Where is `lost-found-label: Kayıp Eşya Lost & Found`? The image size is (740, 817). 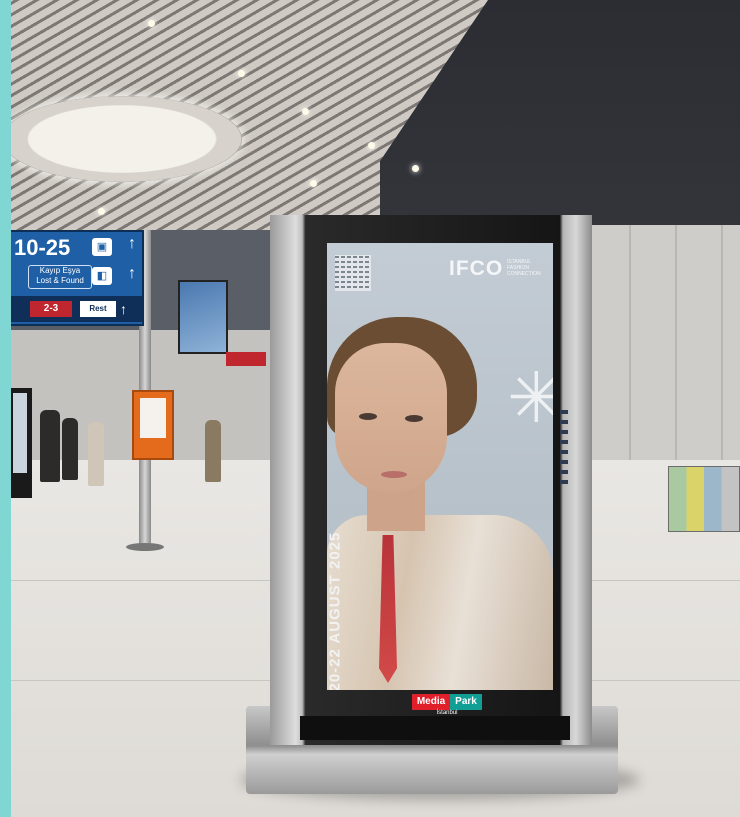 lost-found-label: Kayıp Eşya Lost & Found is located at coordinates (60, 277).